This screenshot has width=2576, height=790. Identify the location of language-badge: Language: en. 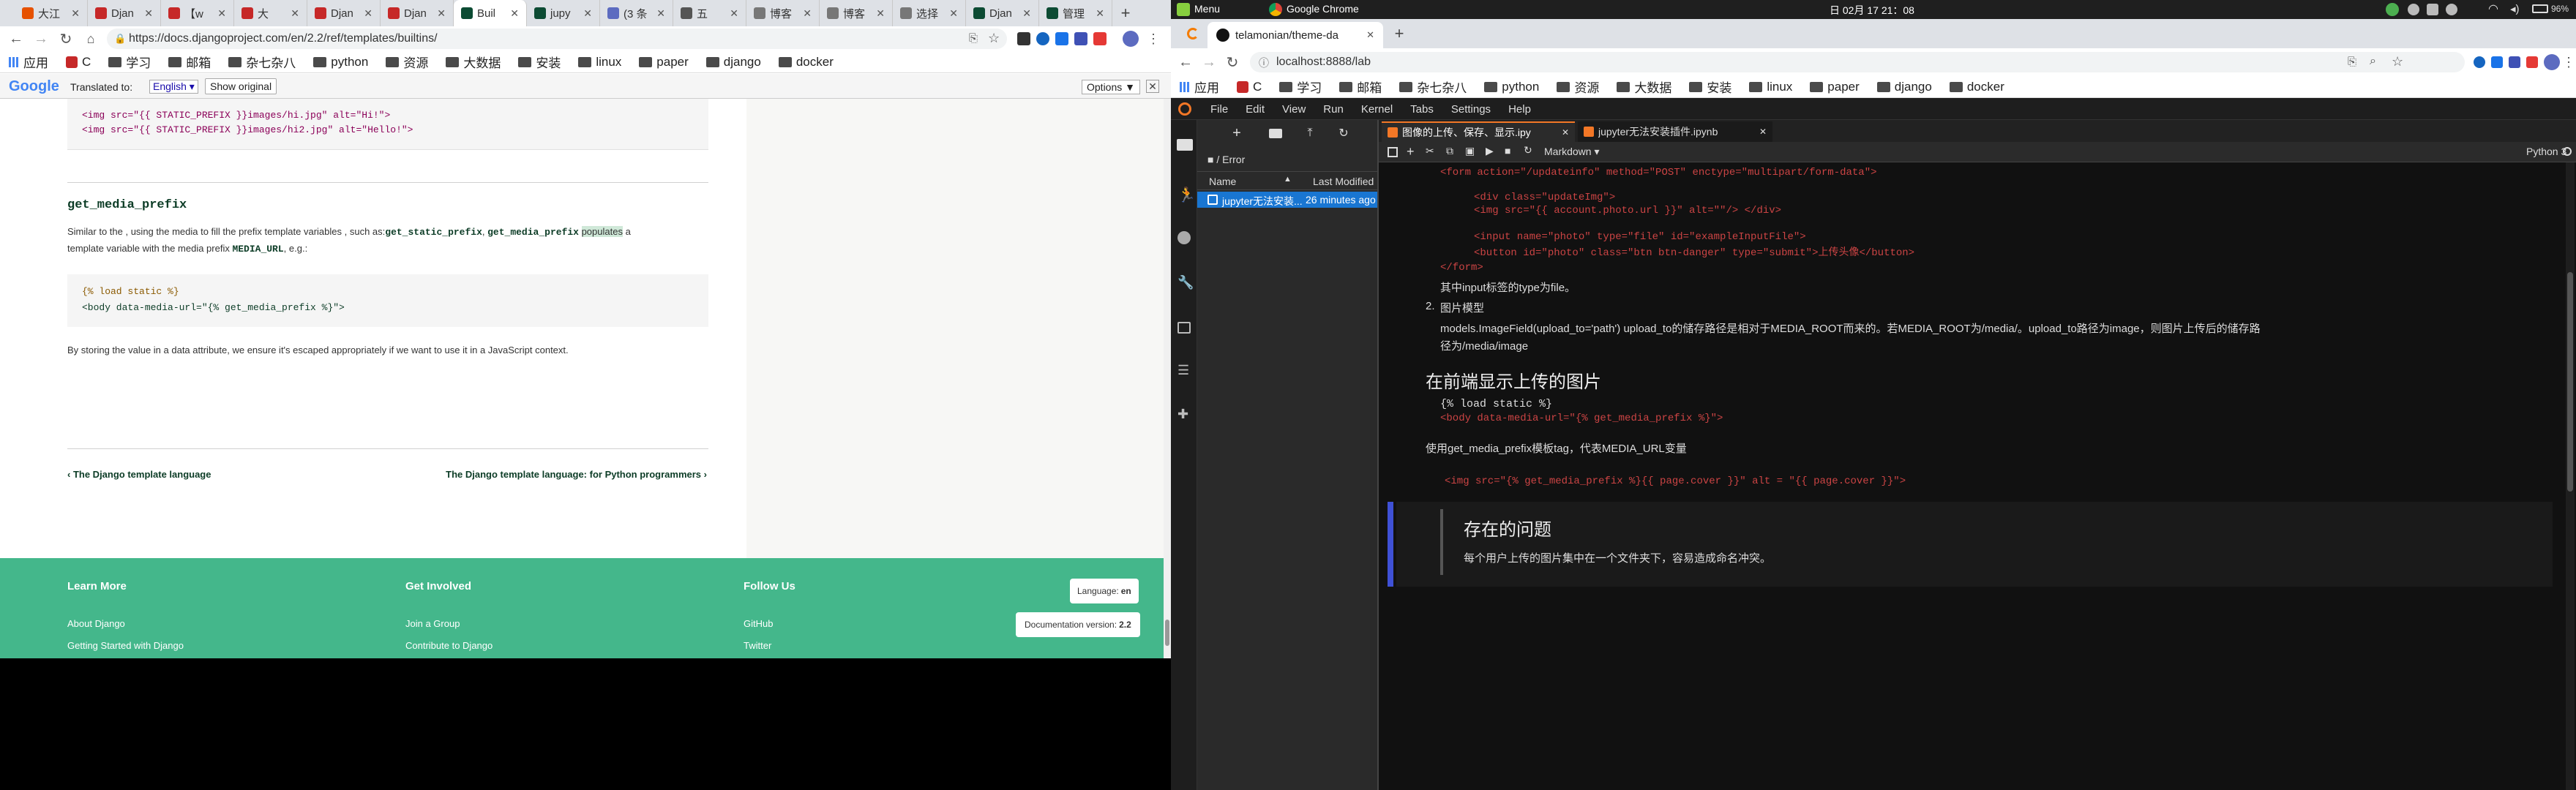
(1104, 591).